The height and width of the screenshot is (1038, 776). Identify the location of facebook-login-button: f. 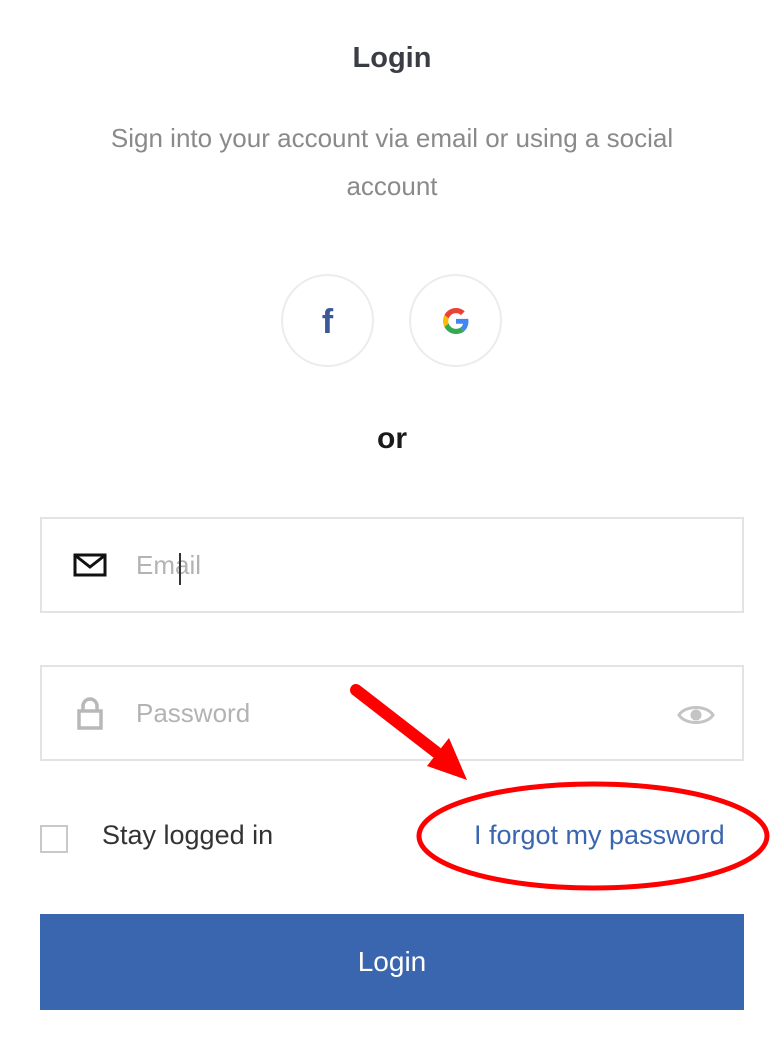
(327, 320).